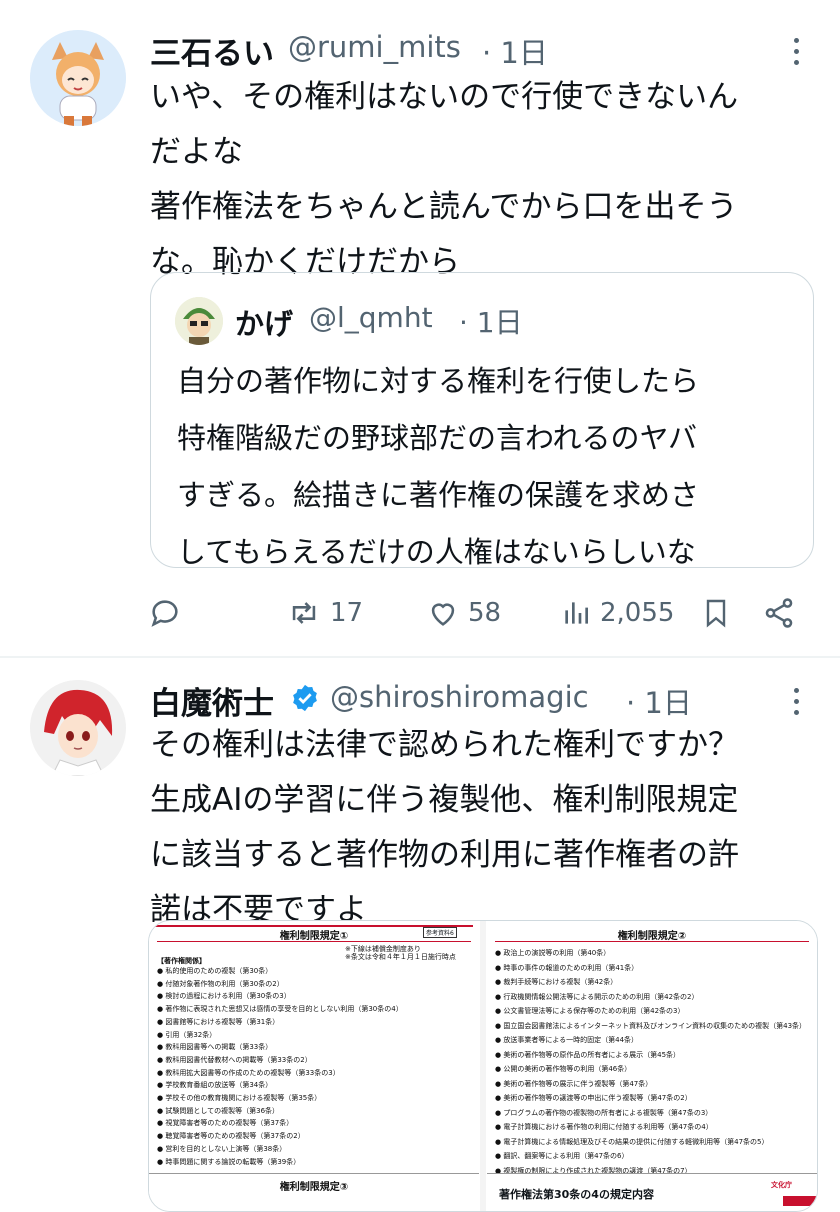  What do you see at coordinates (604, 1127) in the screenshot?
I see `slide-list-item: ● 電子計算機における著作物の利用に付随する利用等（第47条の4）` at bounding box center [604, 1127].